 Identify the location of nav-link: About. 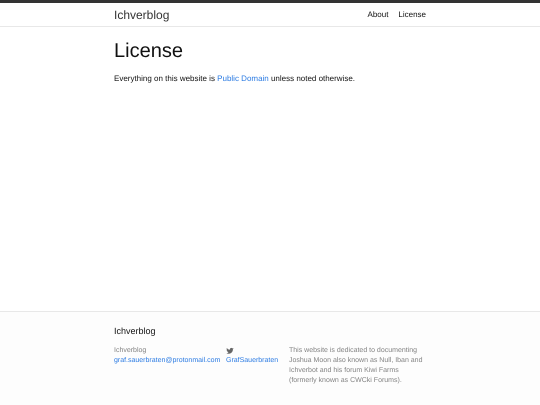
(378, 14).